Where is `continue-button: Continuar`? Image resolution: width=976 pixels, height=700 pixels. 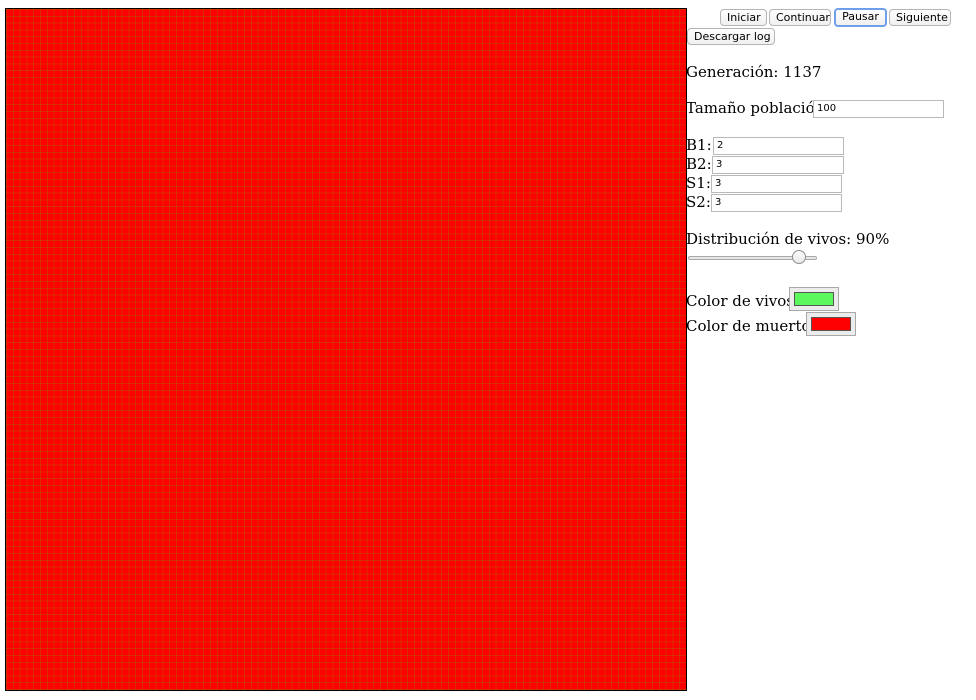
continue-button: Continuar is located at coordinates (800, 17).